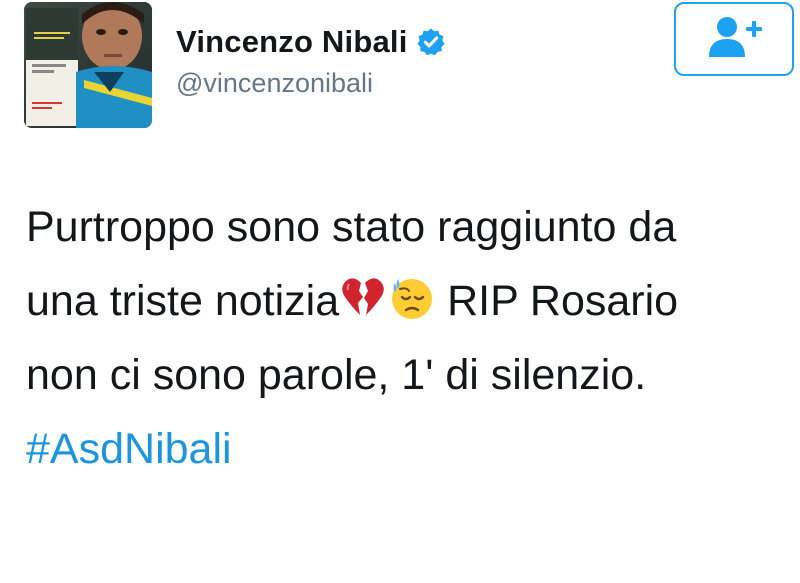 This screenshot has width=800, height=583. I want to click on follow-button, so click(734, 39).